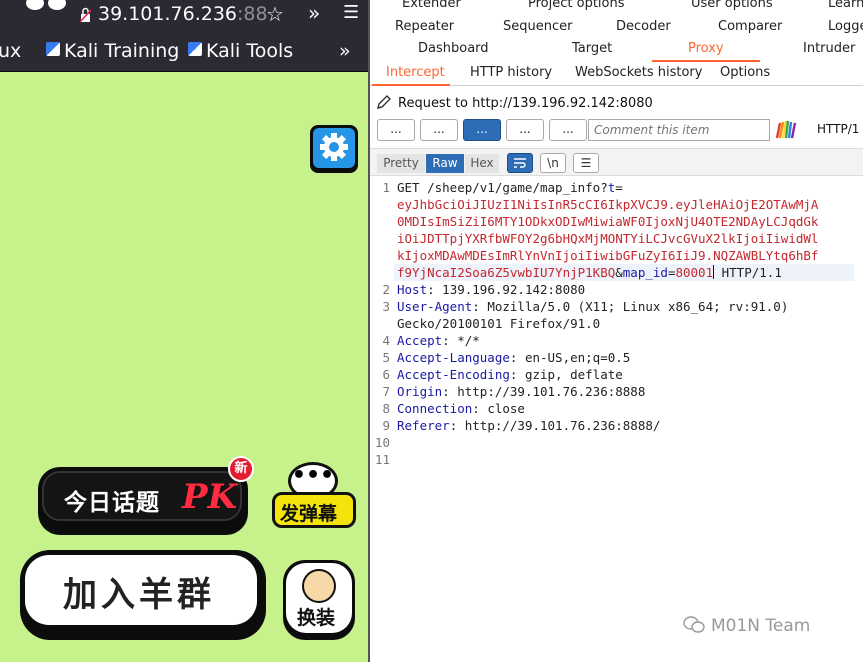  I want to click on danmu-button: ••• 发弹幕, so click(313, 498).